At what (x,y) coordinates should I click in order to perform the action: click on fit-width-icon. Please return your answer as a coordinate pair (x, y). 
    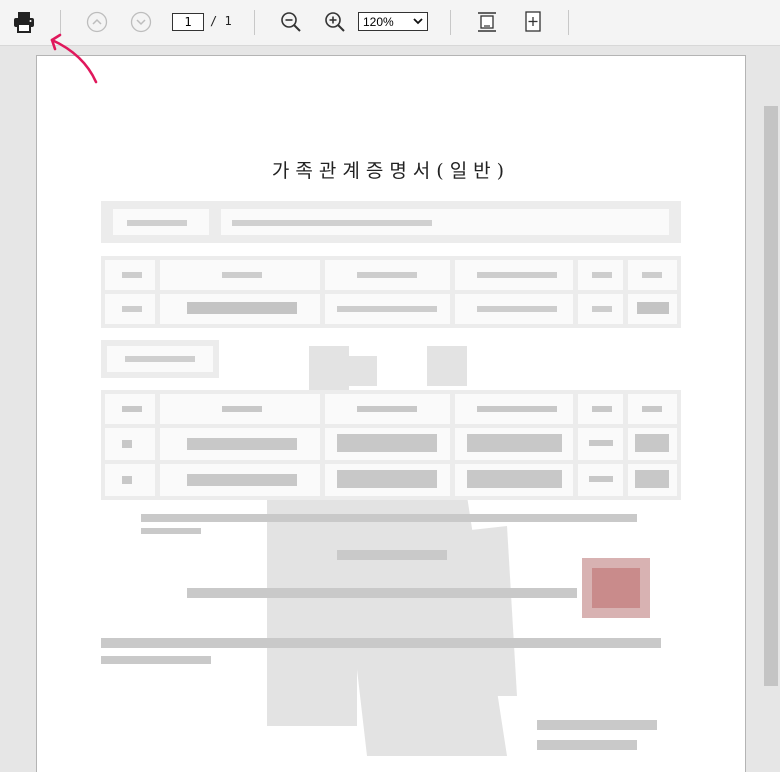
    Looking at the image, I should click on (533, 21).